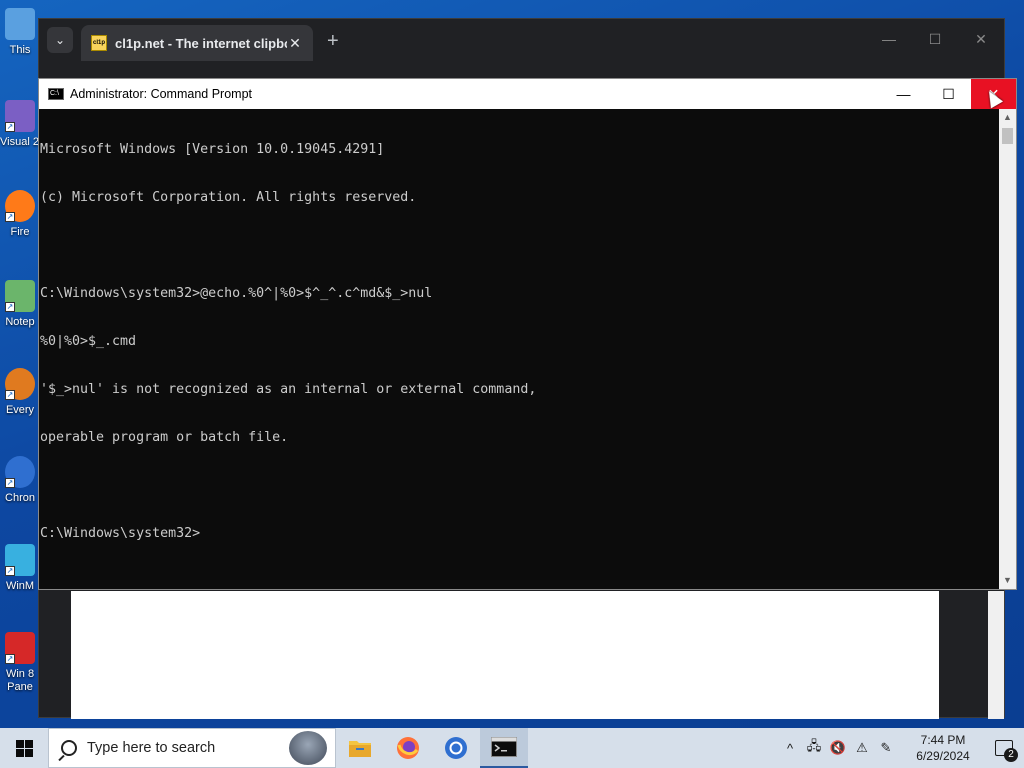 The image size is (1024, 768). I want to click on winmerge-icon: ↗, so click(20, 560).